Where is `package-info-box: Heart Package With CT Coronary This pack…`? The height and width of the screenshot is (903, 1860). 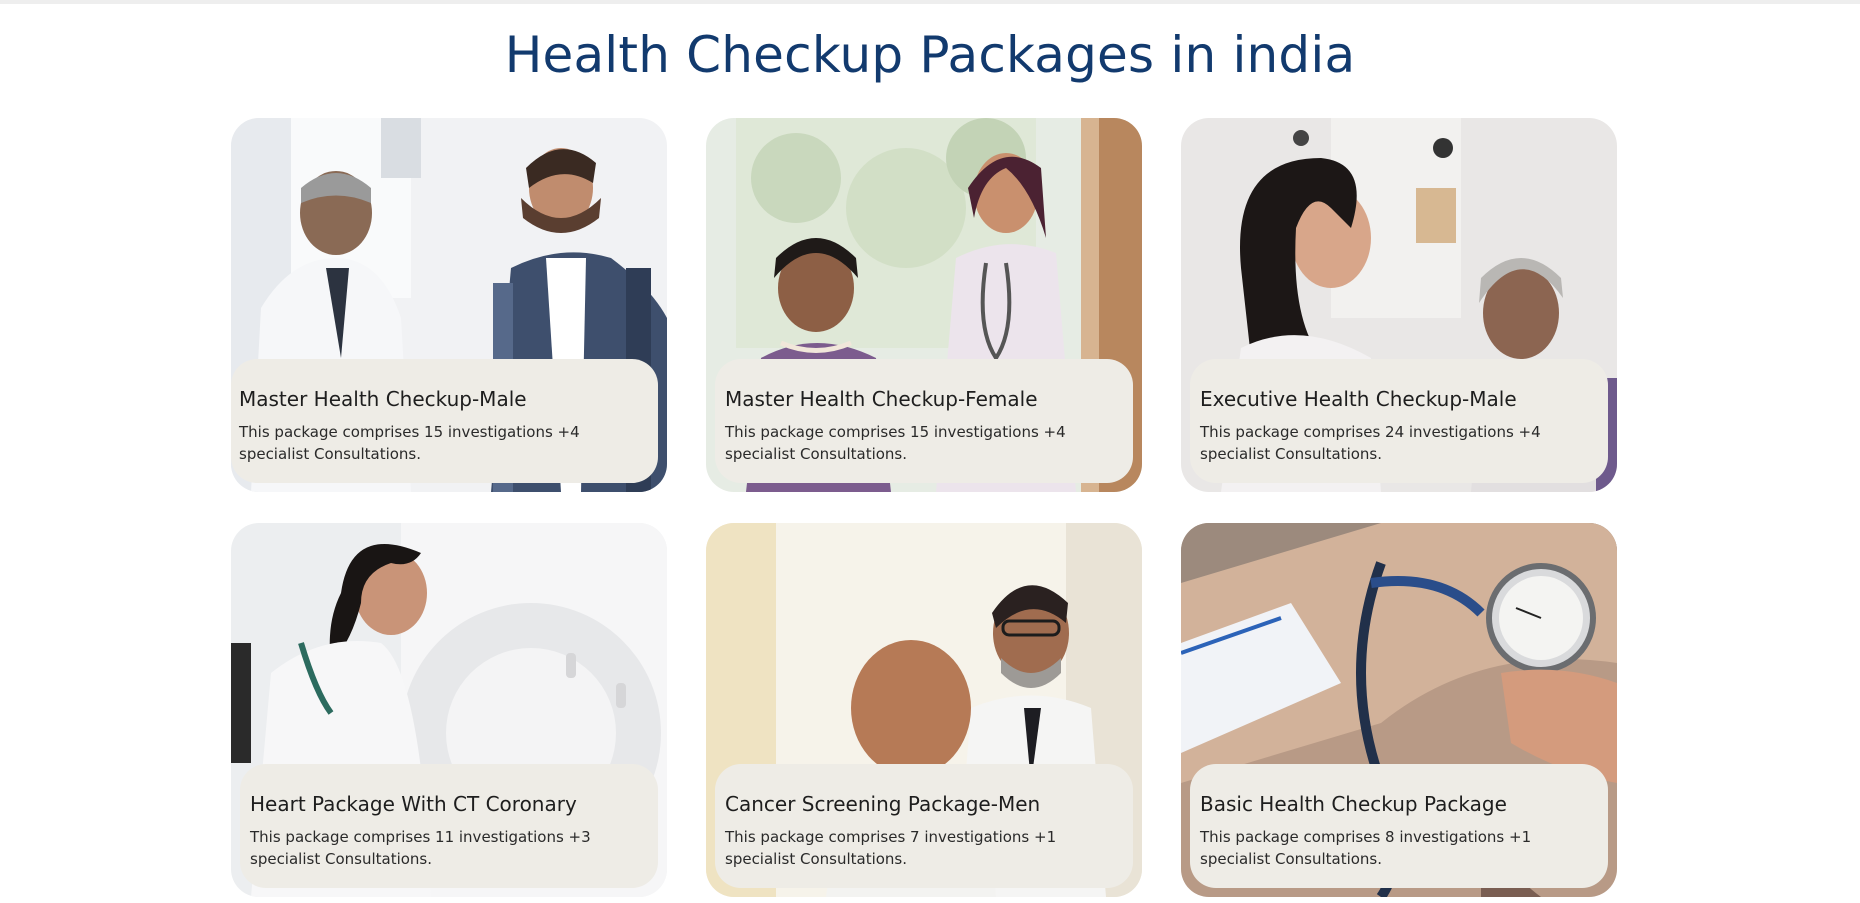
package-info-box: Heart Package With CT Coronary This pack… is located at coordinates (449, 826).